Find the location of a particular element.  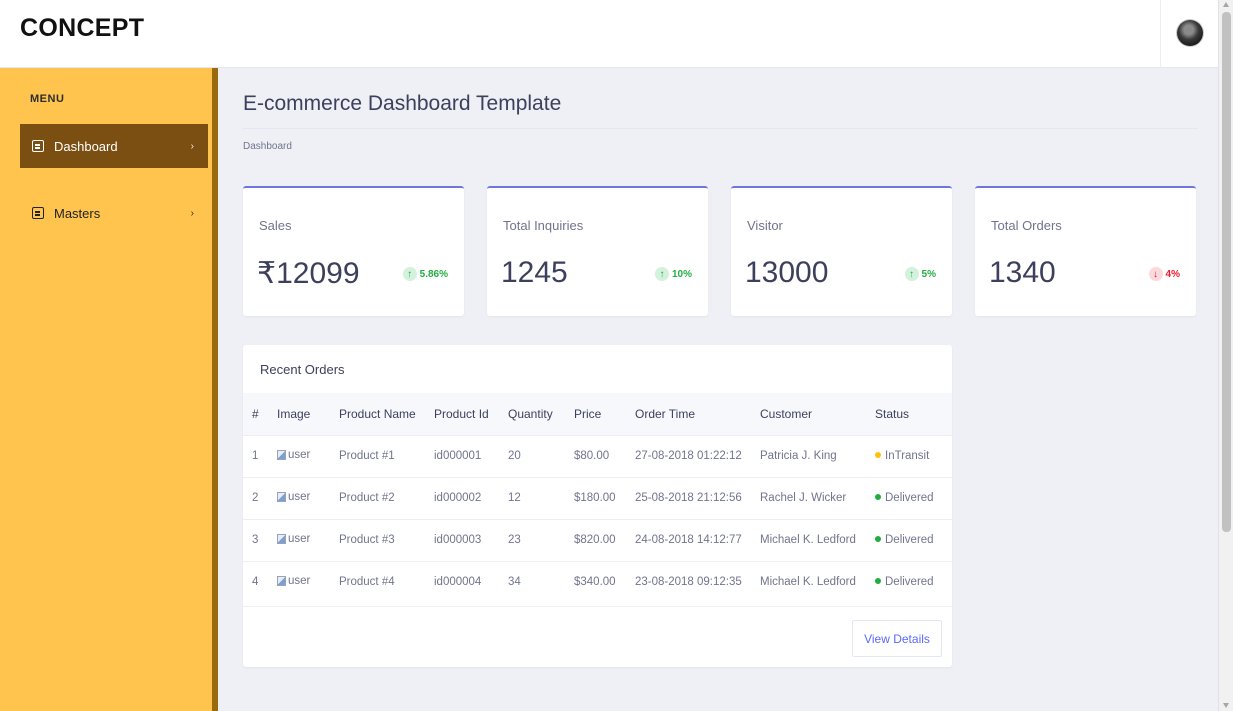

customer: Rachel J. Wicker is located at coordinates (803, 498).